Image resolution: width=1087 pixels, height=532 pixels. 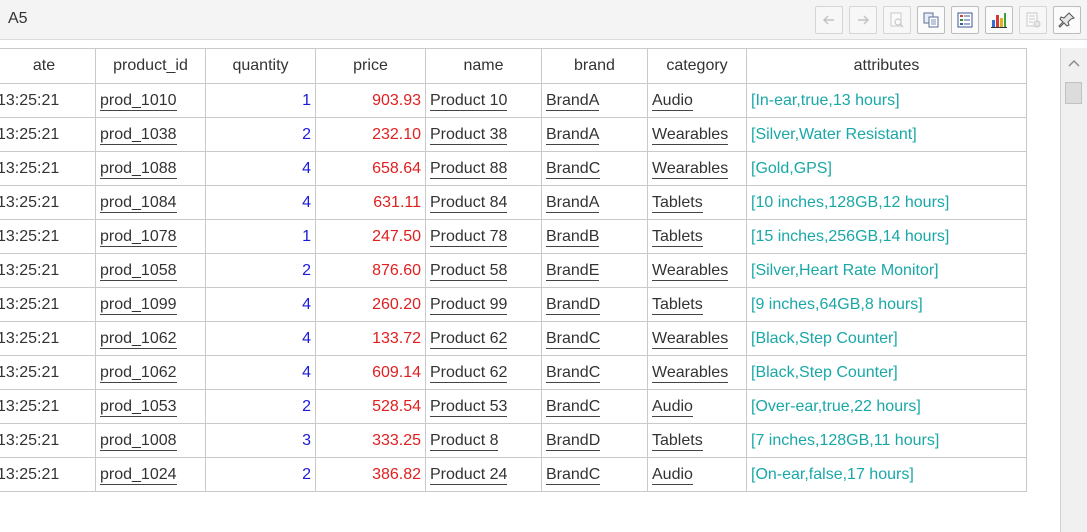 What do you see at coordinates (886, 100) in the screenshot?
I see `cell-attributes: [In-ear,true,13 hours]` at bounding box center [886, 100].